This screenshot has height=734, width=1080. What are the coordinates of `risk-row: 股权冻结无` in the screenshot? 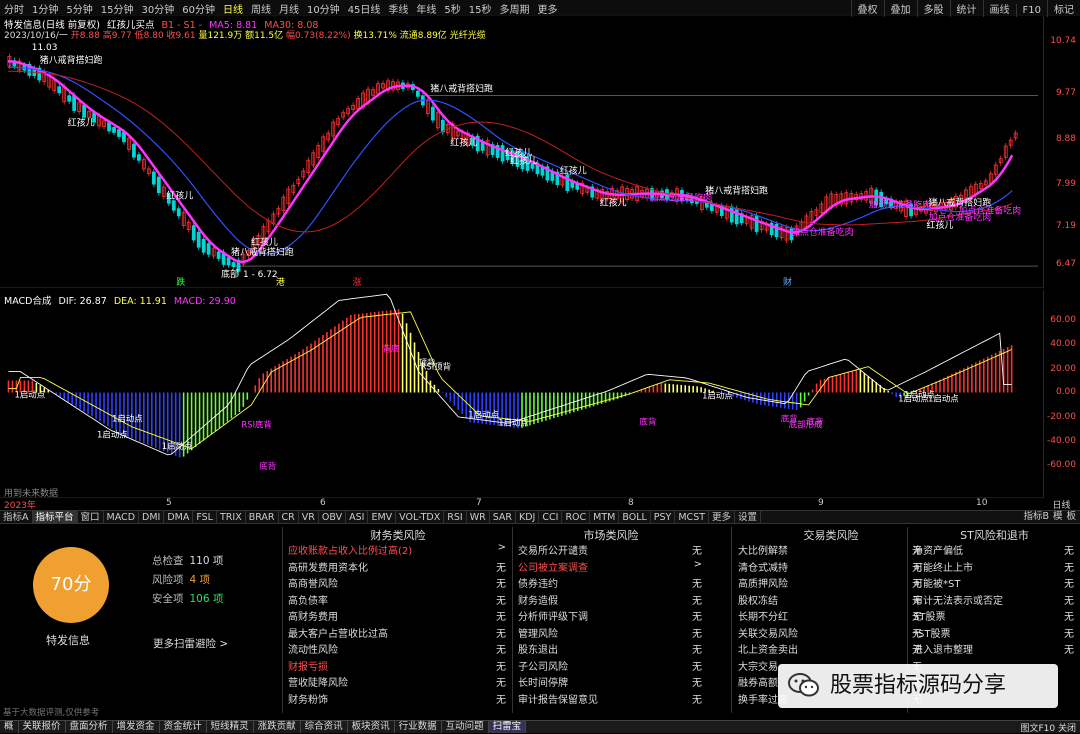 It's located at (831, 600).